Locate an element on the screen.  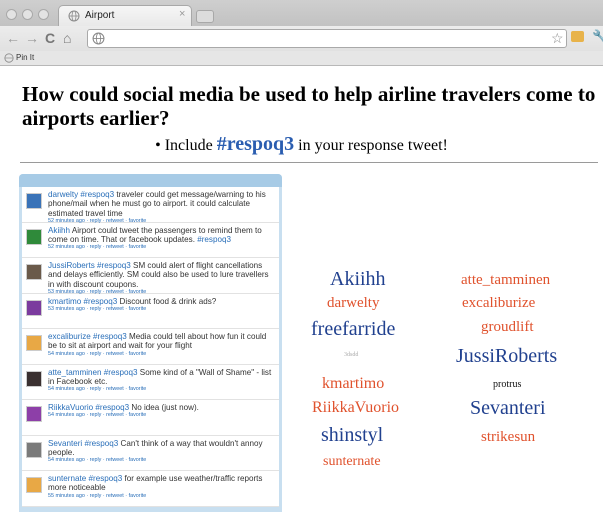
tweet-username: excaliburize is located at coordinates (70, 336).